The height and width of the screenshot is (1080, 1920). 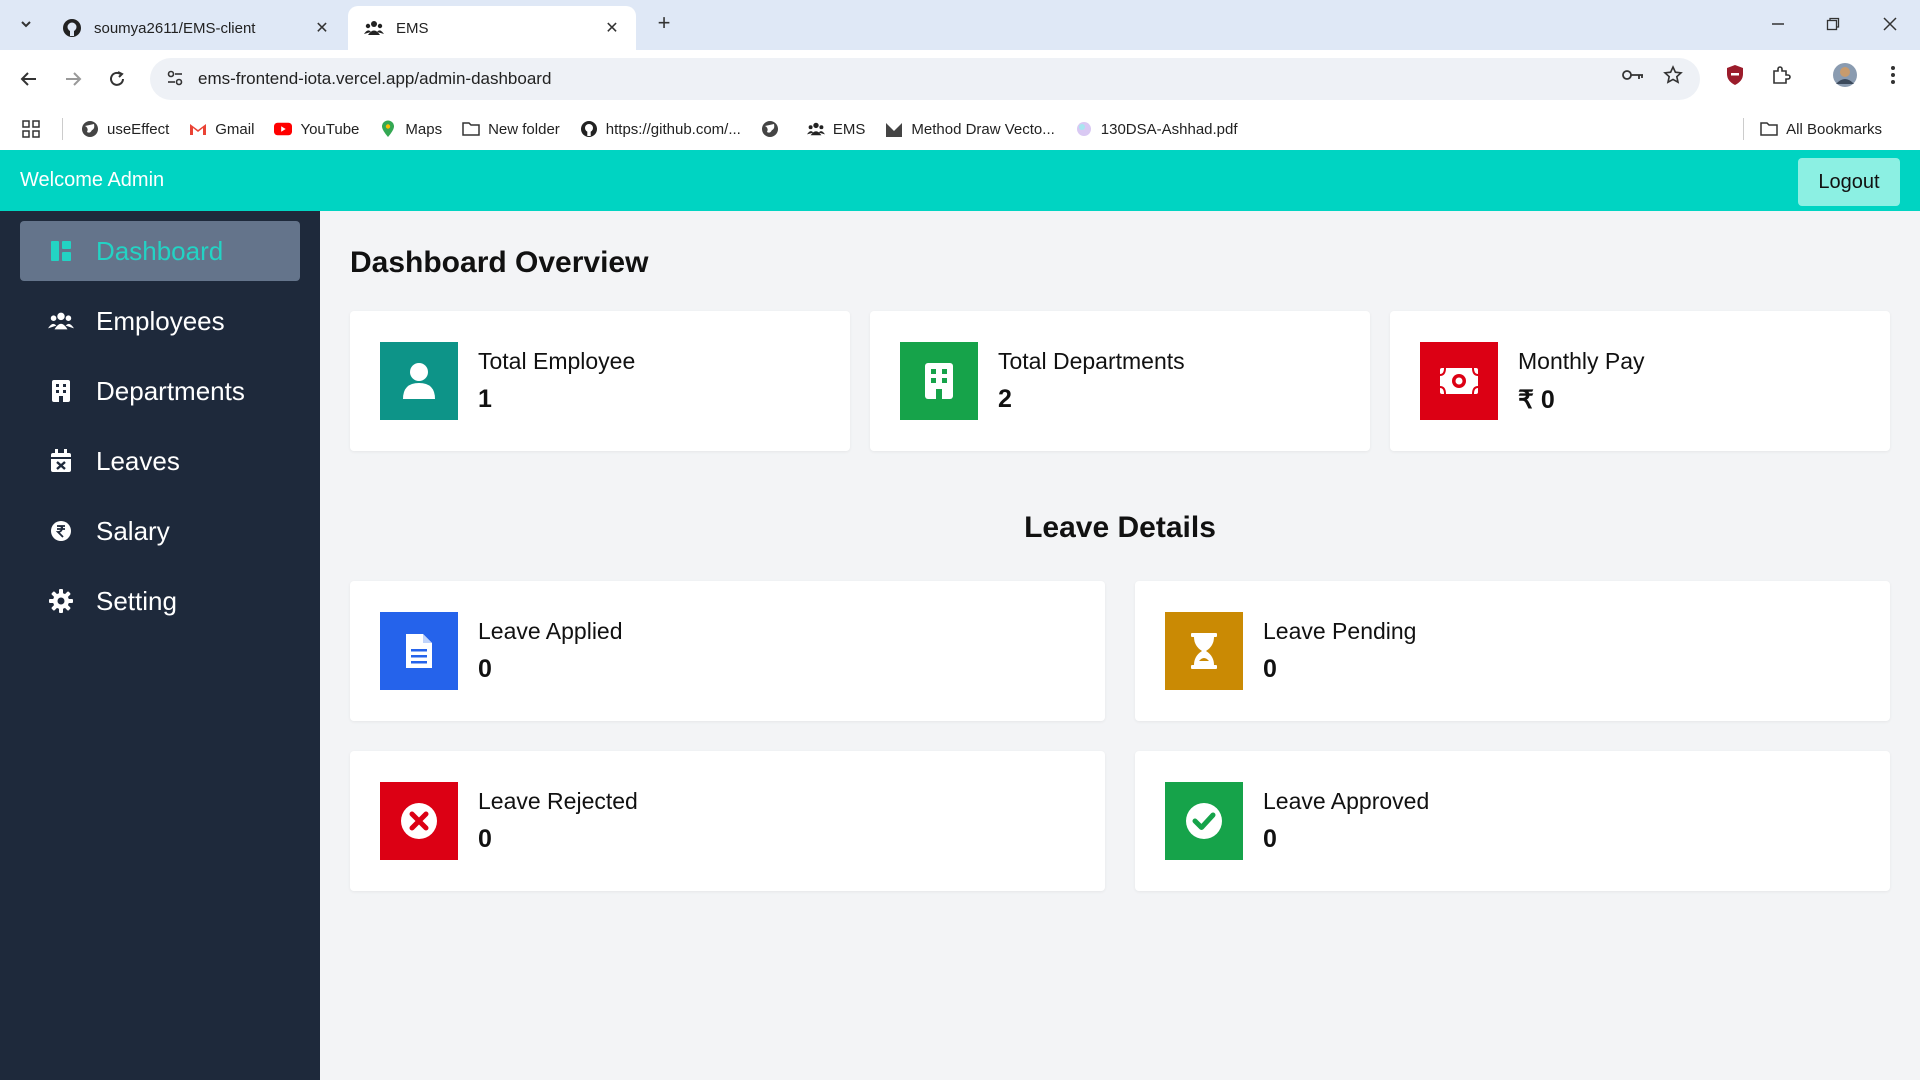 I want to click on reload-button, so click(x=117, y=79).